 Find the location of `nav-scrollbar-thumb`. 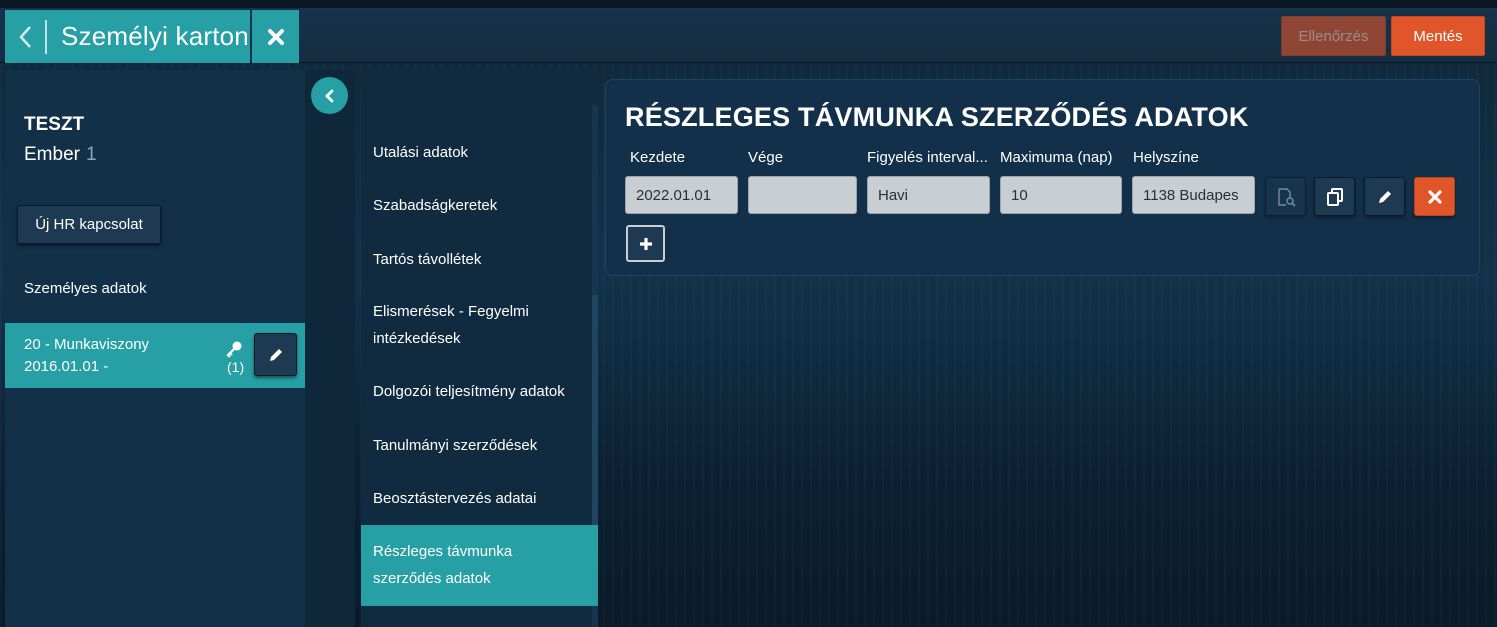

nav-scrollbar-thumb is located at coordinates (595, 410).